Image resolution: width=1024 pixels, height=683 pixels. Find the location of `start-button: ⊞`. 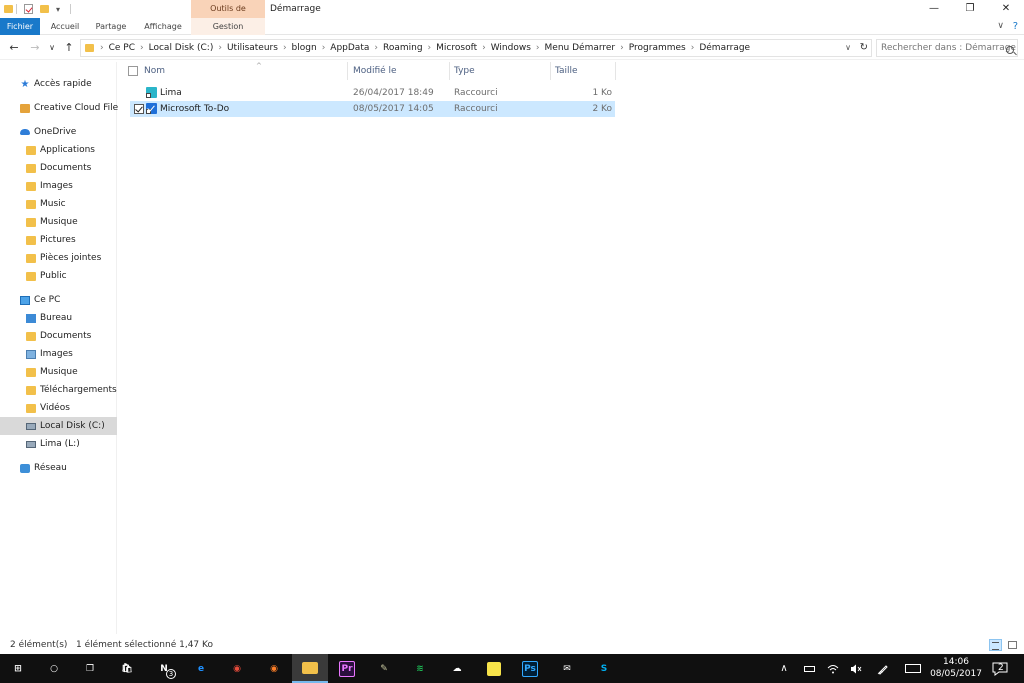

start-button: ⊞ is located at coordinates (18, 668).